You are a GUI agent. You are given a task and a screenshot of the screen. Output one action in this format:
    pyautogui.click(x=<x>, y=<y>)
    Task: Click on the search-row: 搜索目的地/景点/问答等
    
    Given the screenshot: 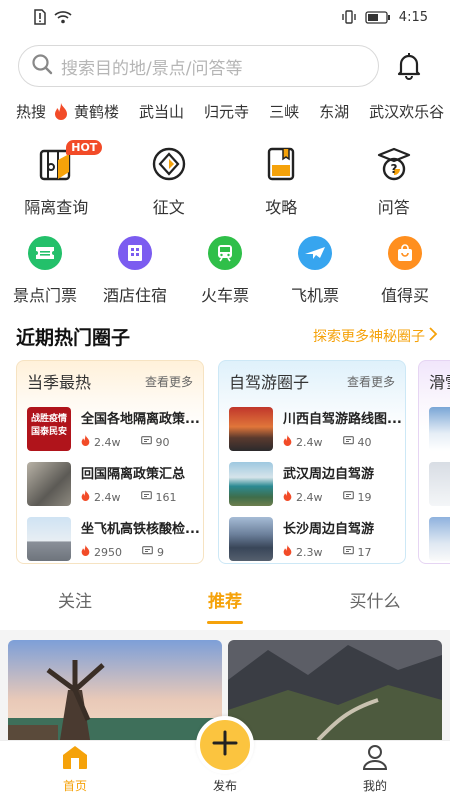 What is the action you would take?
    pyautogui.click(x=227, y=66)
    